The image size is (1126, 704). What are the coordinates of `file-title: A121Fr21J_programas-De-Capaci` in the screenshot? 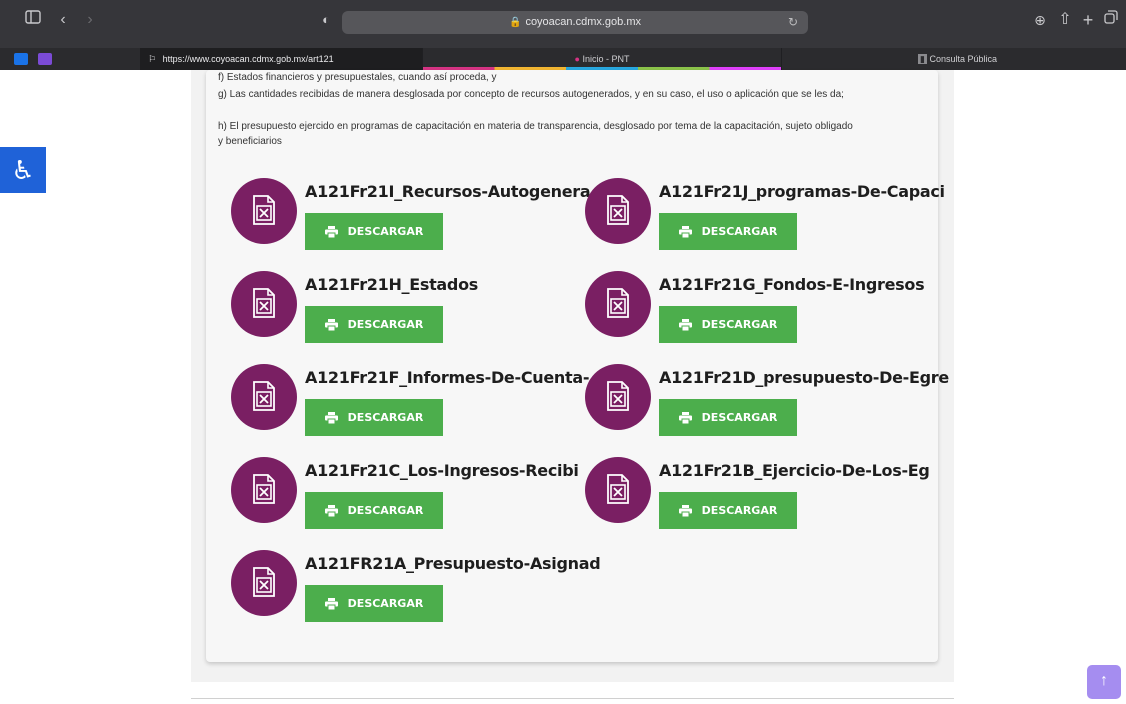 It's located at (802, 191).